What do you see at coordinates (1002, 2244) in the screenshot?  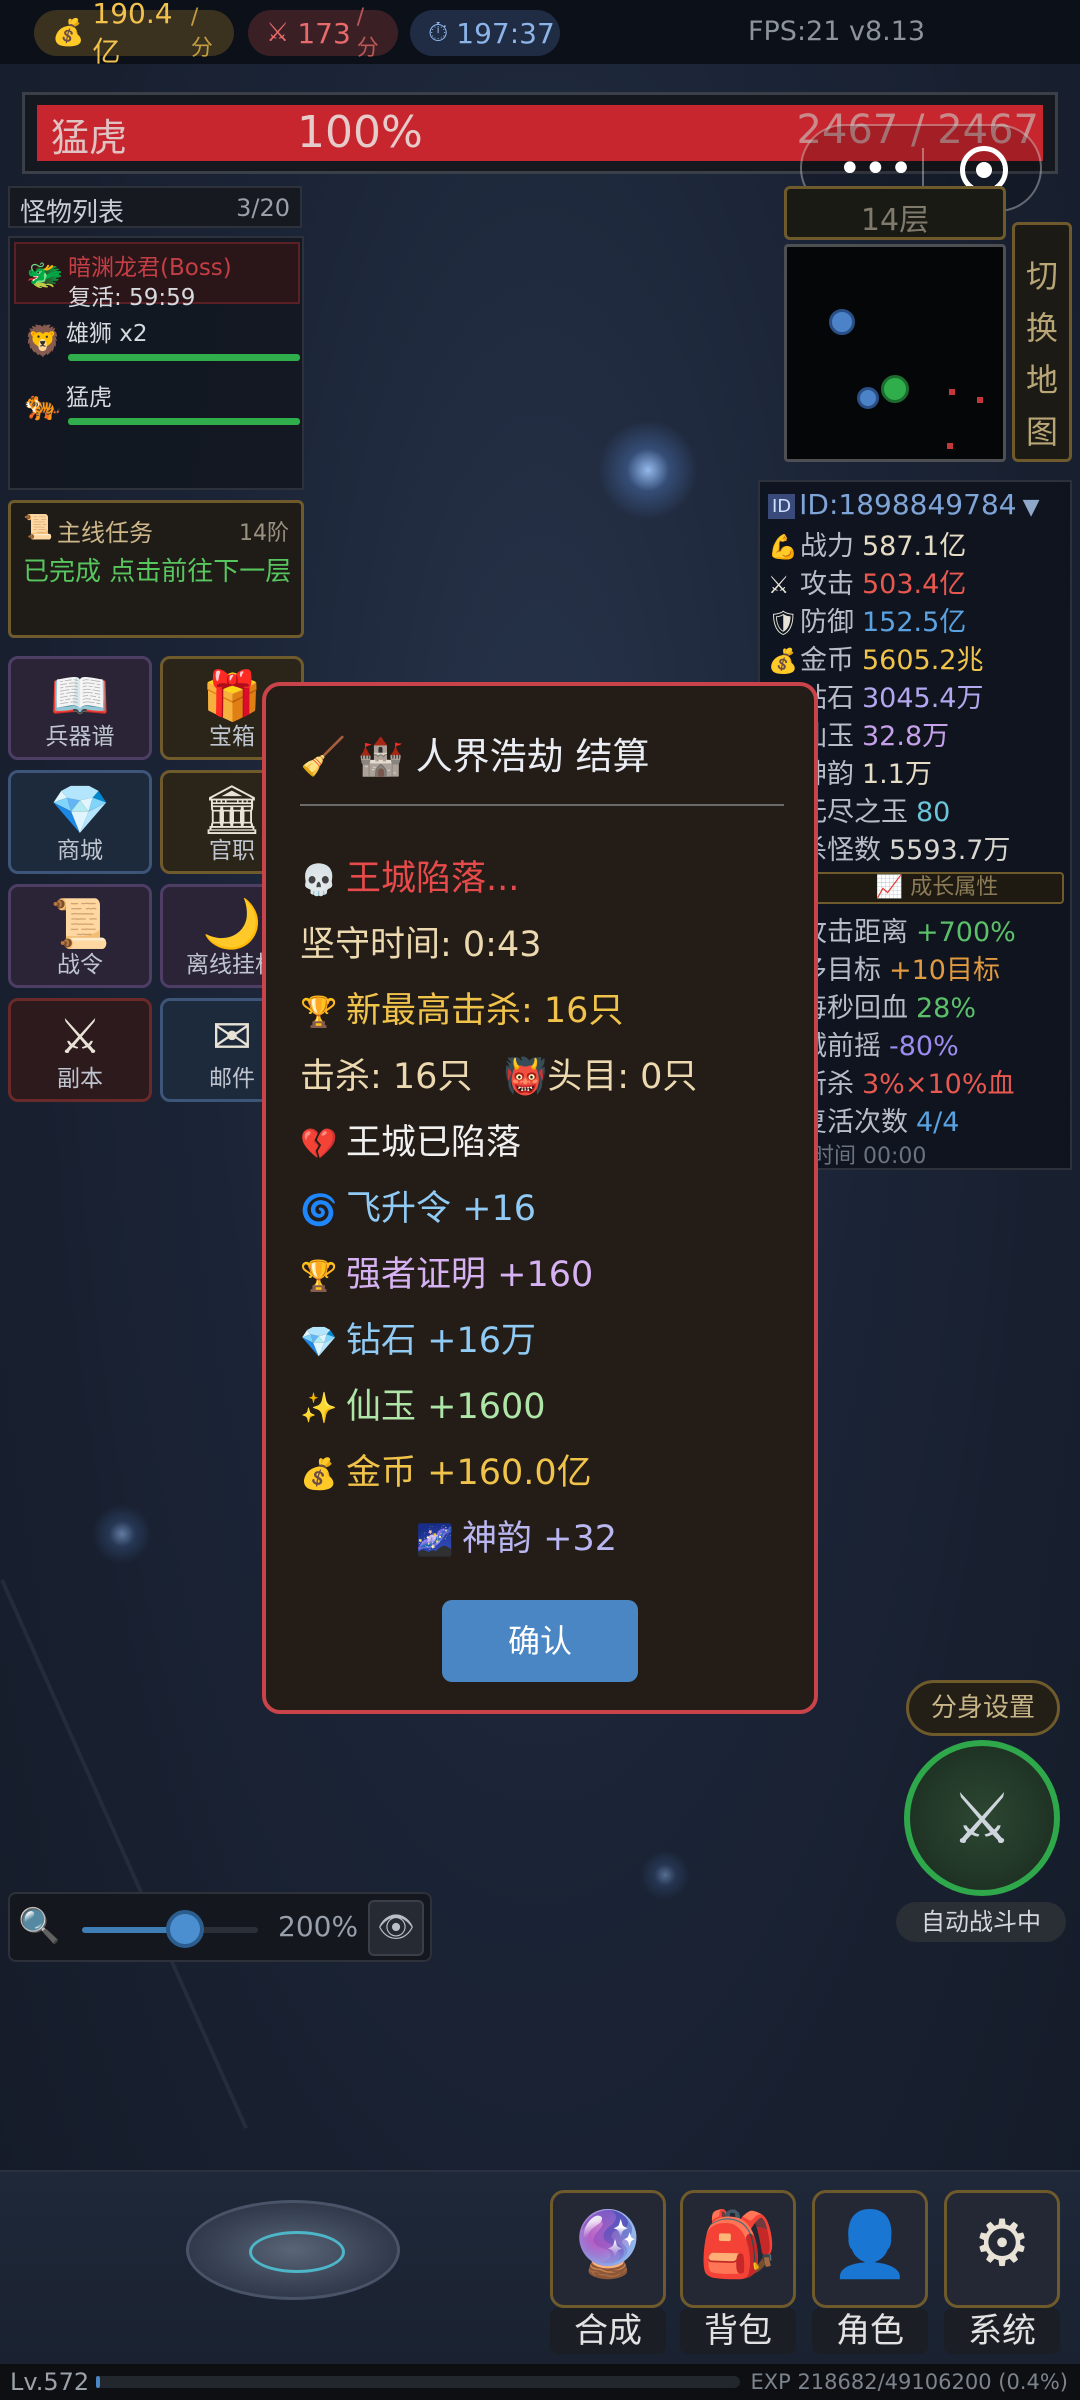 I see `gear-icon: ⚙` at bounding box center [1002, 2244].